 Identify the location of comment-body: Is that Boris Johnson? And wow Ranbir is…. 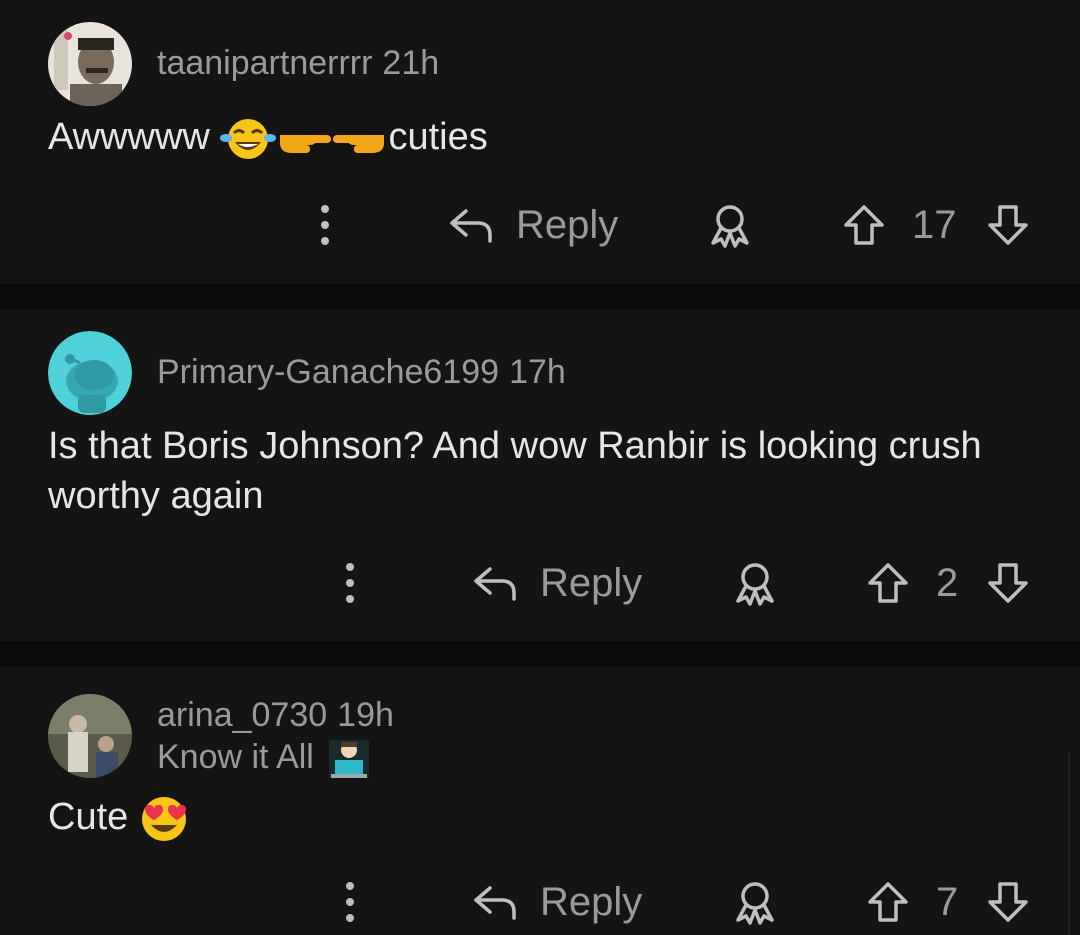
(515, 471).